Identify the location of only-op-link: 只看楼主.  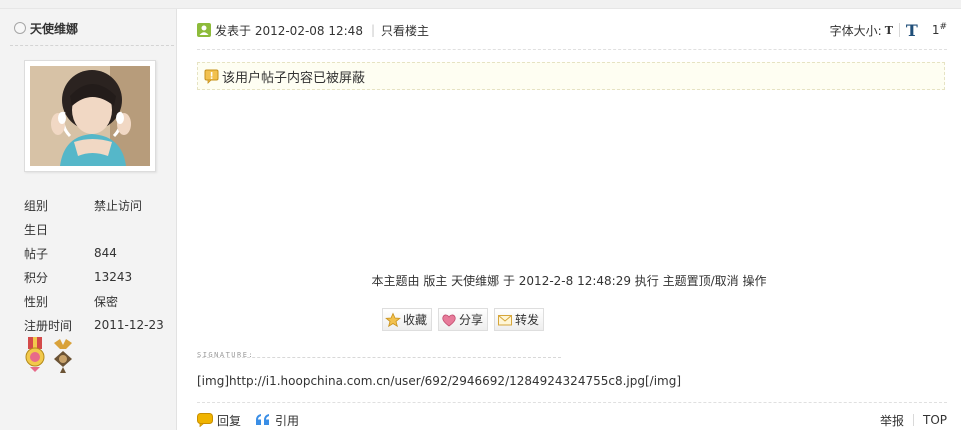
(405, 30).